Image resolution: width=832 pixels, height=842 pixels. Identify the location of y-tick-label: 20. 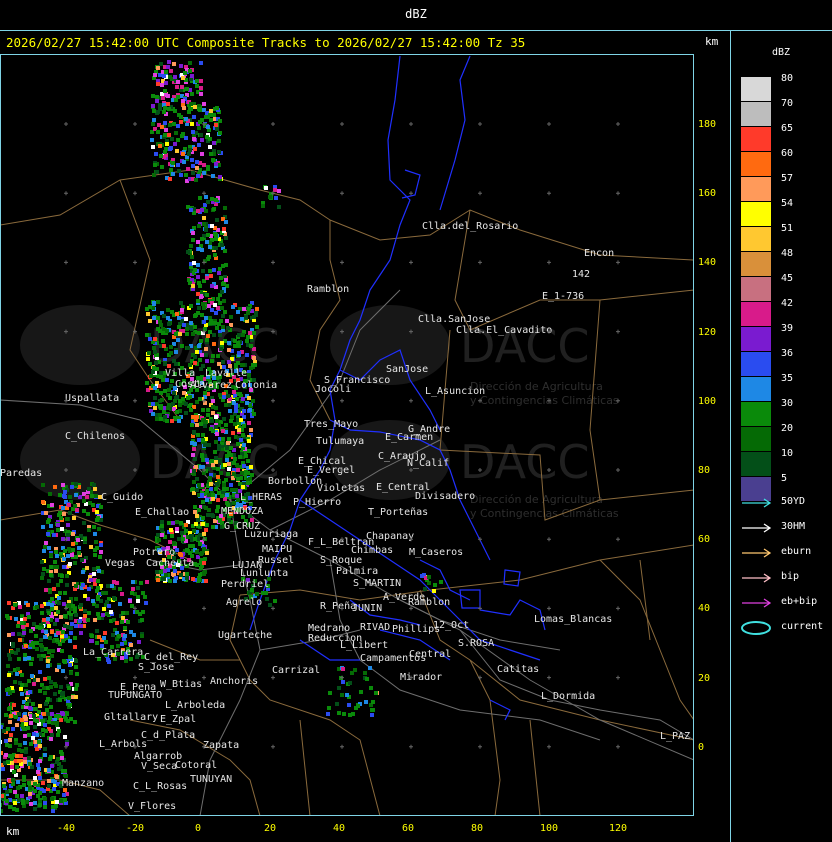
(704, 678).